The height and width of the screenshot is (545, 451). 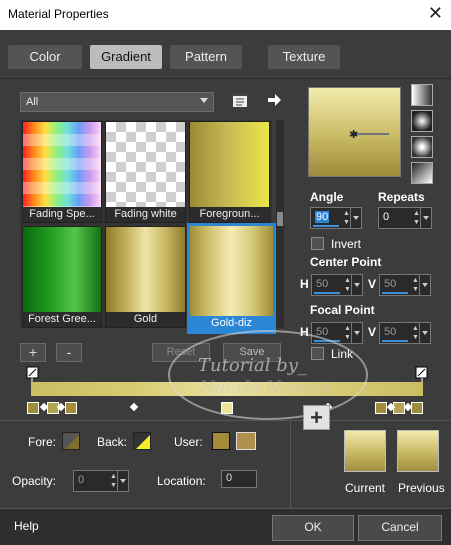 What do you see at coordinates (365, 488) in the screenshot?
I see `current-label: Current` at bounding box center [365, 488].